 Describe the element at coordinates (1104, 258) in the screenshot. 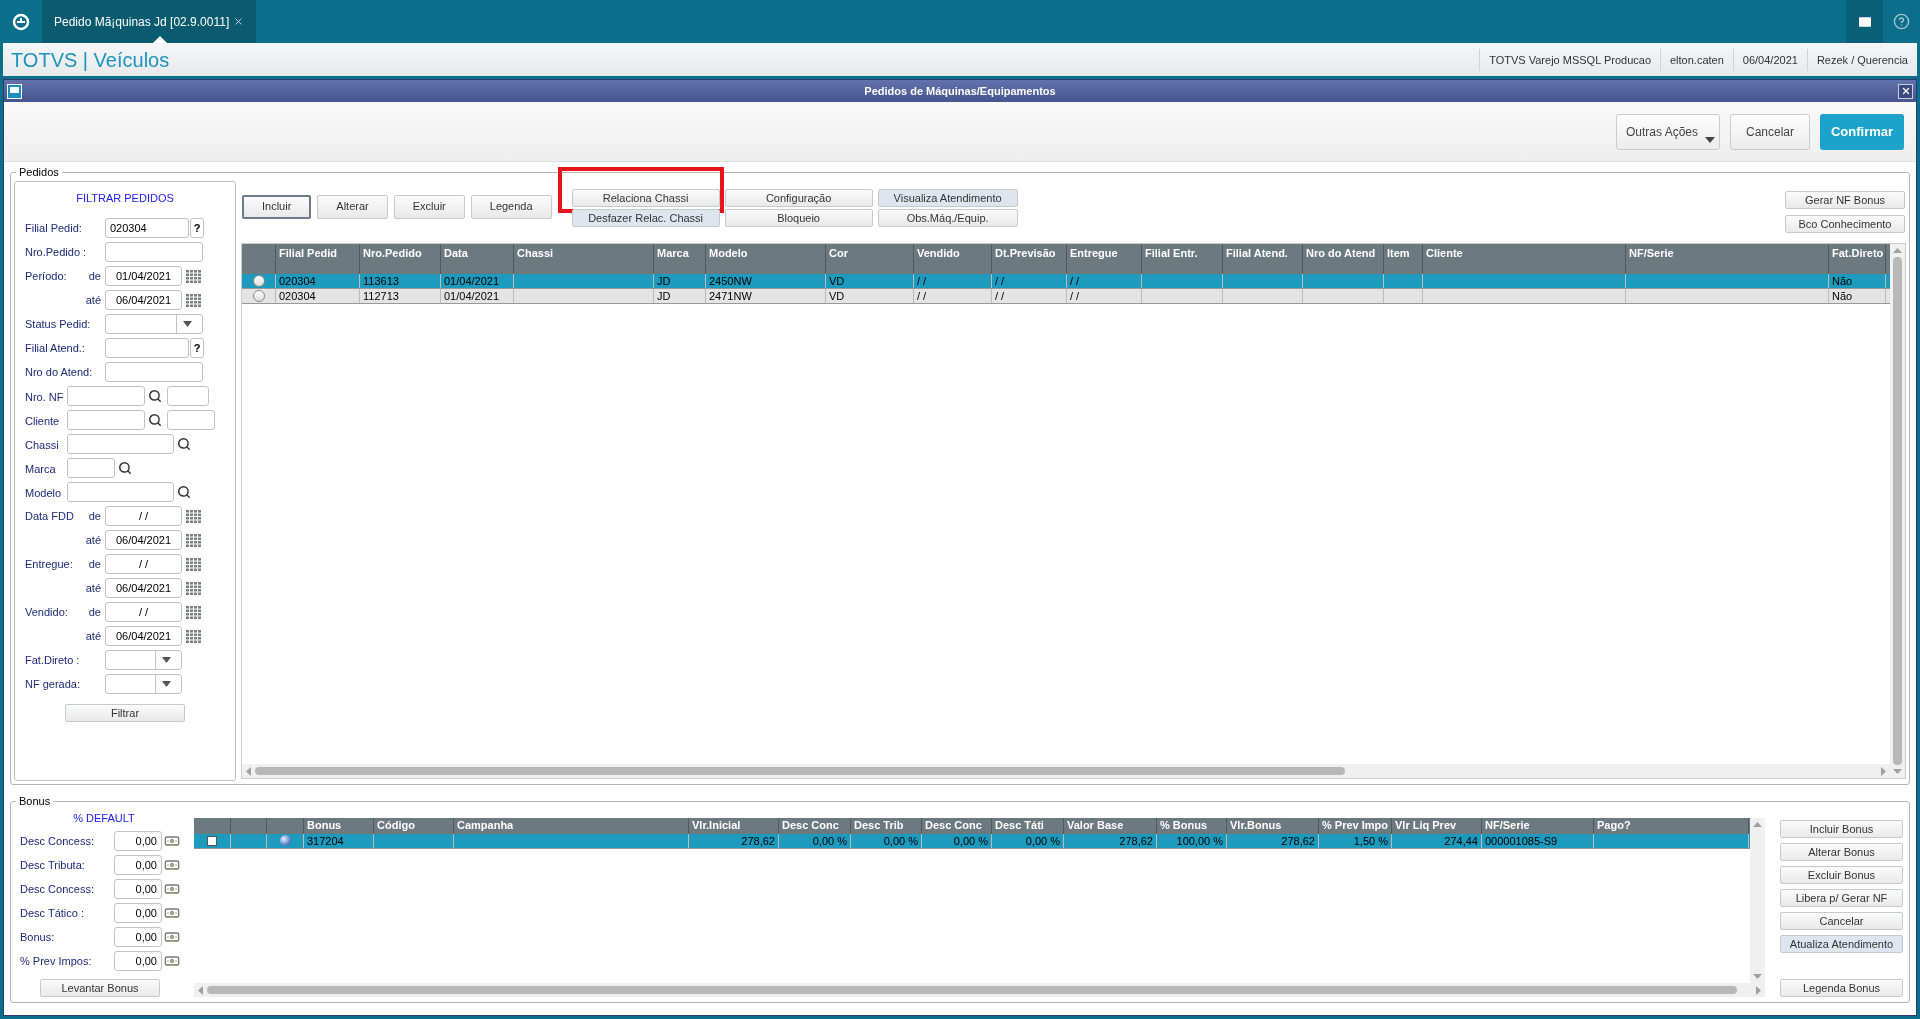

I see `column-header: Entregue` at that location.